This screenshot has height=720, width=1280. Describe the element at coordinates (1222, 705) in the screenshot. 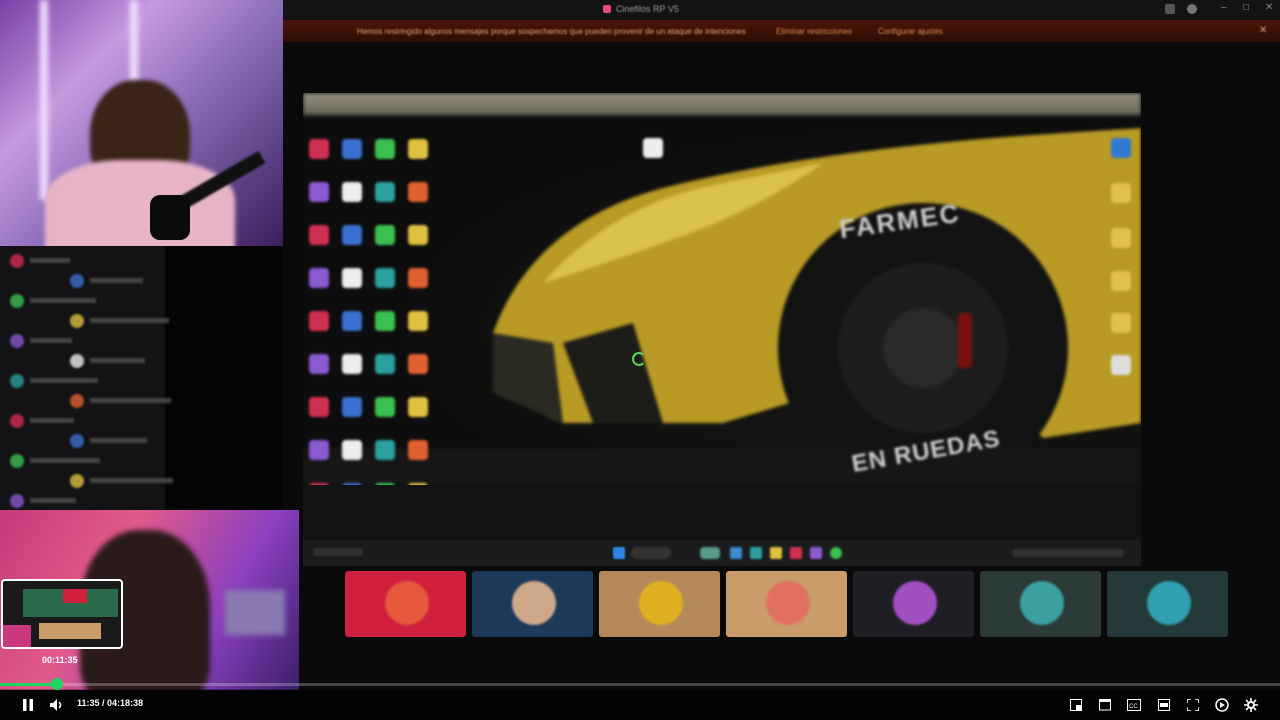

I see `autoplay-icon` at that location.